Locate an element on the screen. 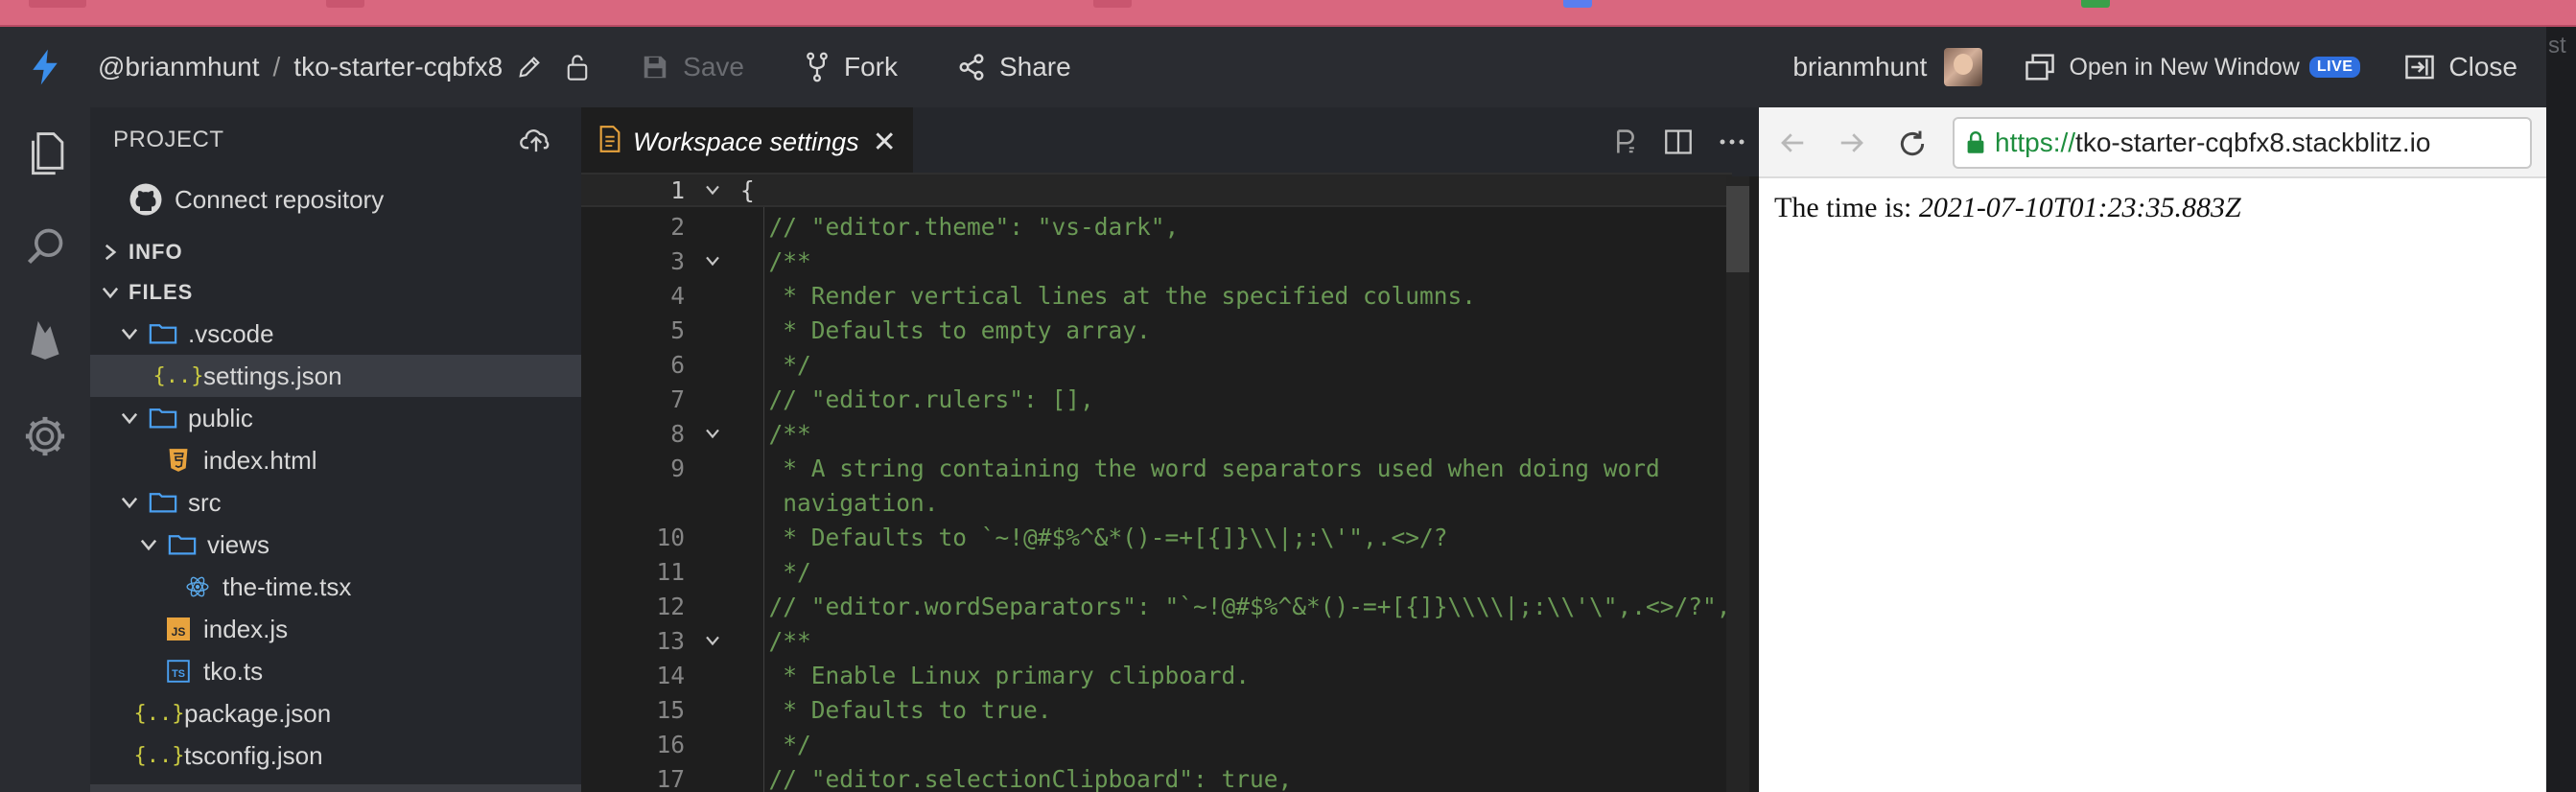  info-section-header: INFO is located at coordinates (335, 252).